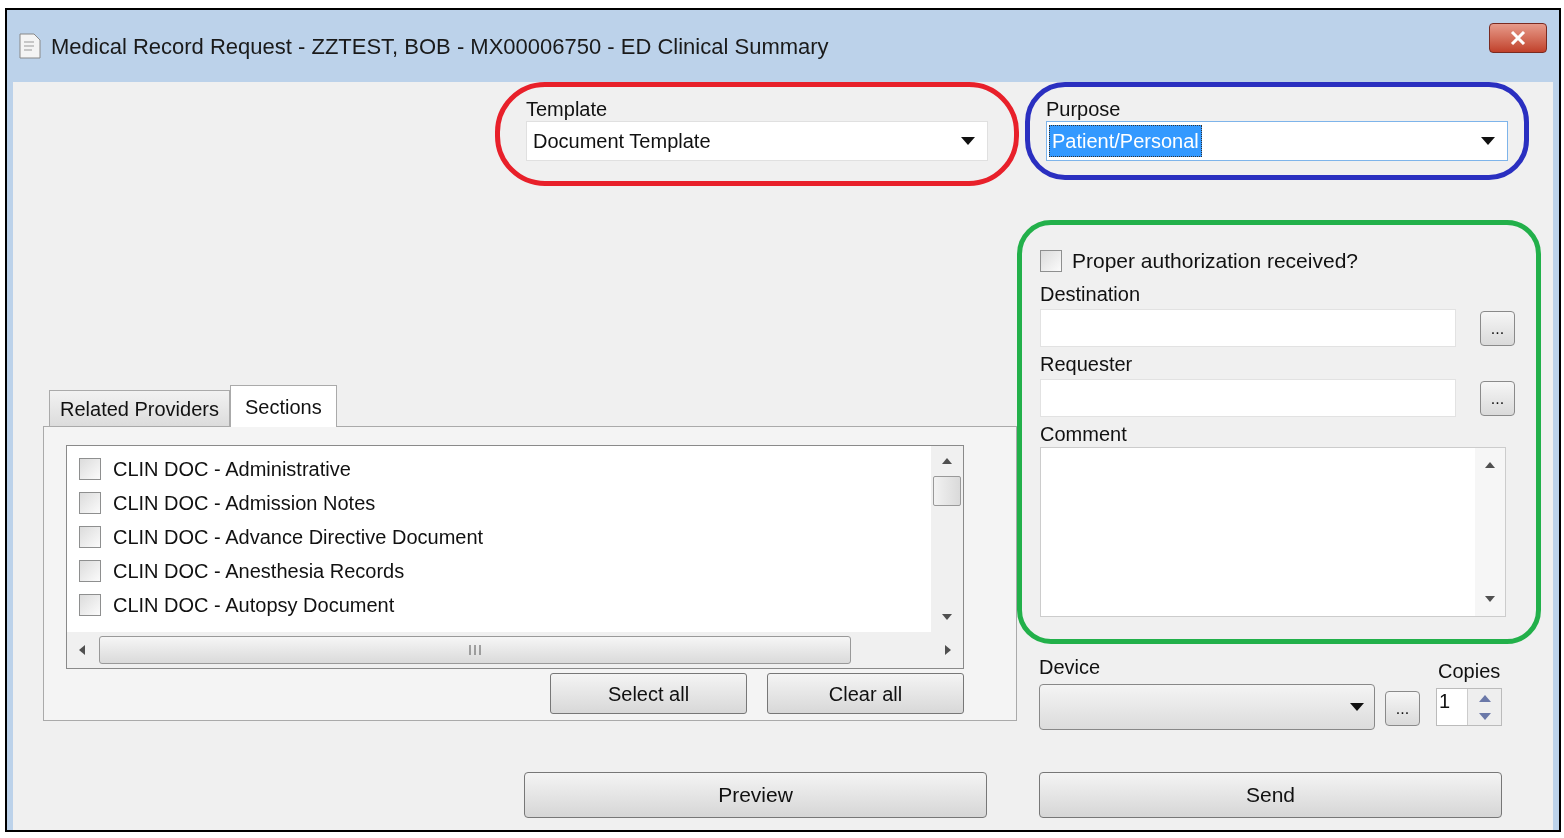  Describe the element at coordinates (1091, 294) in the screenshot. I see `field-label: Destination` at that location.